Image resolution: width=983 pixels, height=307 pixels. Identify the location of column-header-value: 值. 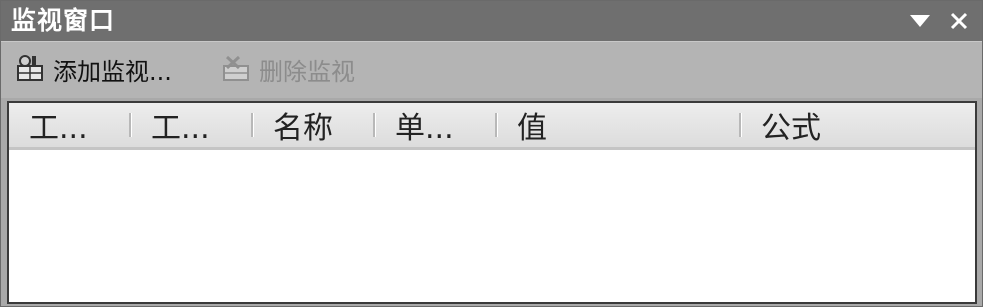
(627, 125).